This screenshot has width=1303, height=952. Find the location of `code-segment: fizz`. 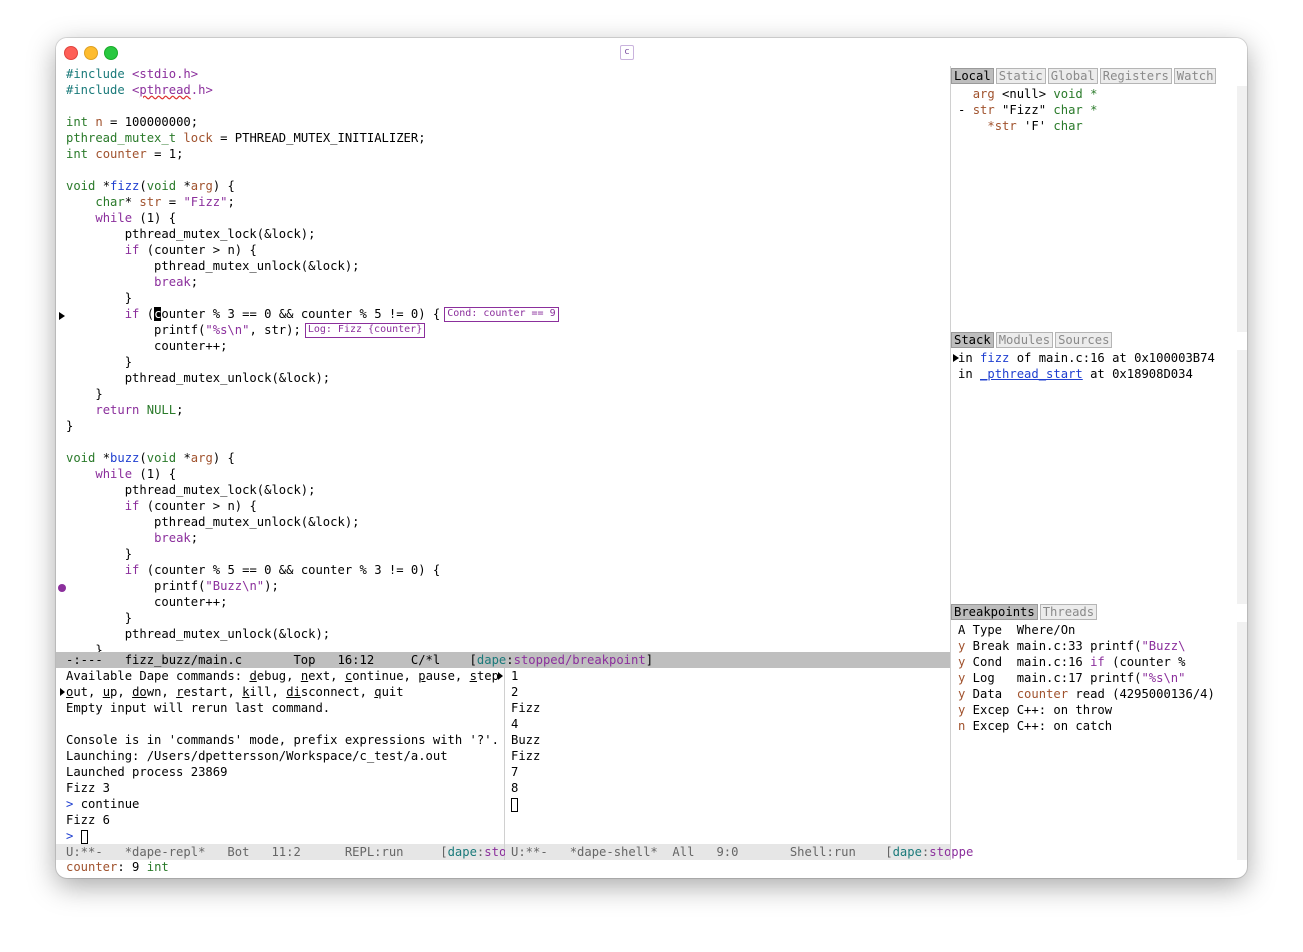

code-segment: fizz is located at coordinates (125, 186).